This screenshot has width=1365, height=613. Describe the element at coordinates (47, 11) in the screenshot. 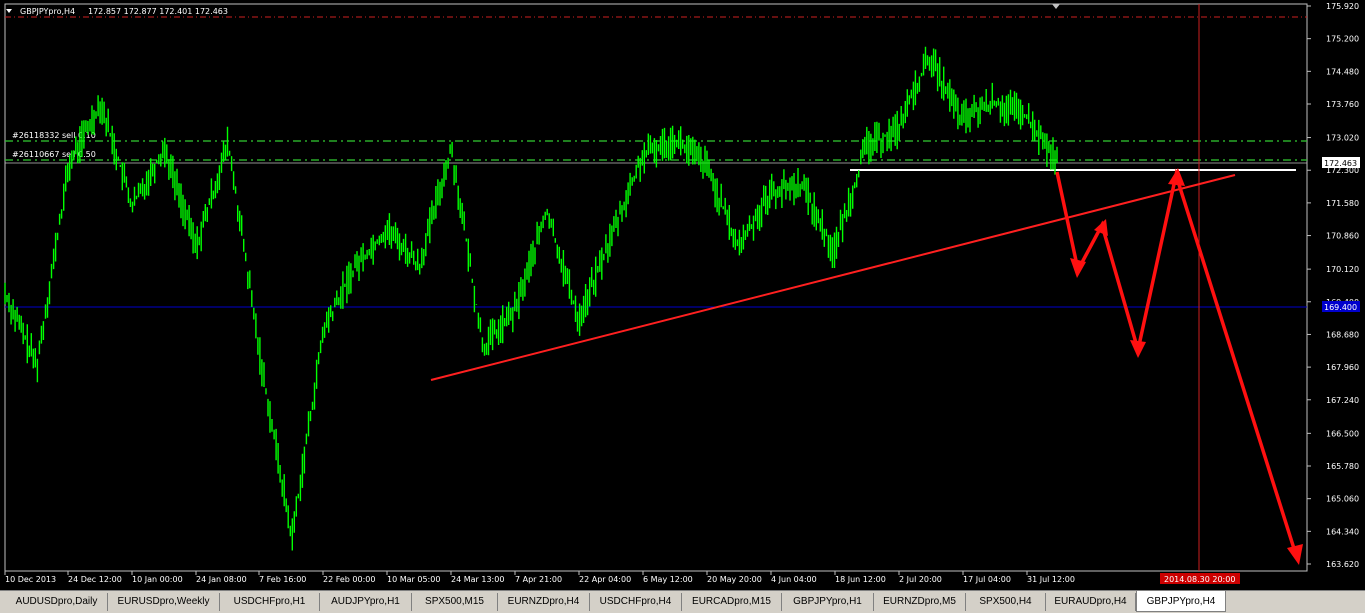

I see `symbol-label: GBPJPYpro,H4` at that location.